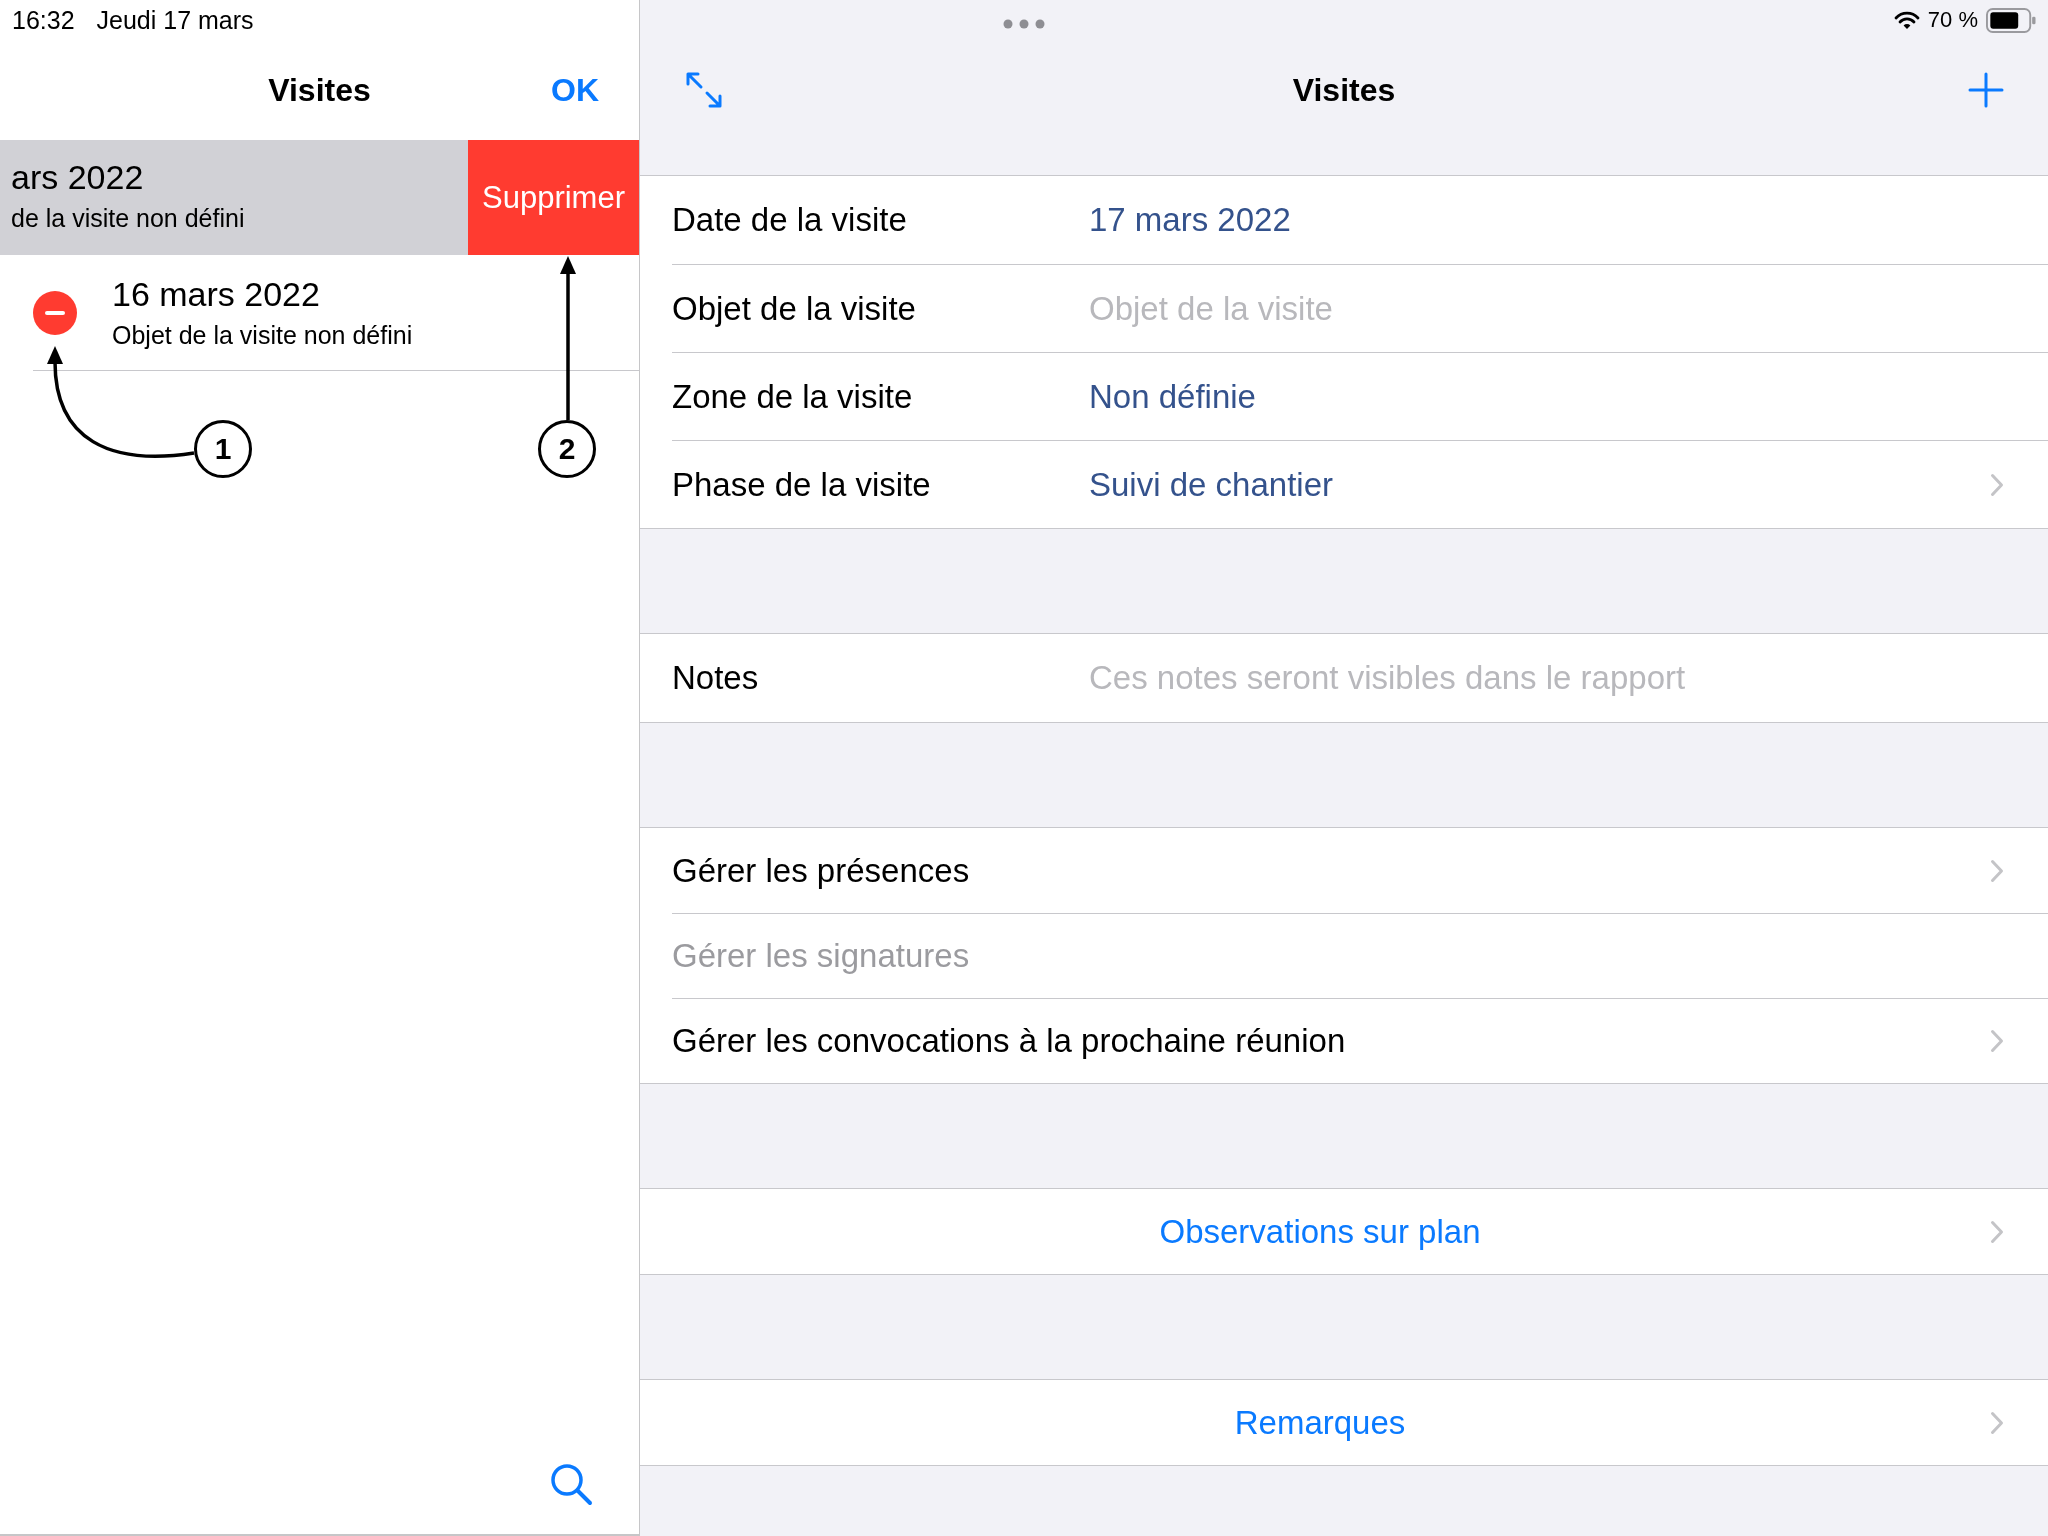 The width and height of the screenshot is (2048, 1536). What do you see at coordinates (793, 396) in the screenshot?
I see `field-label: Zone de la visite` at bounding box center [793, 396].